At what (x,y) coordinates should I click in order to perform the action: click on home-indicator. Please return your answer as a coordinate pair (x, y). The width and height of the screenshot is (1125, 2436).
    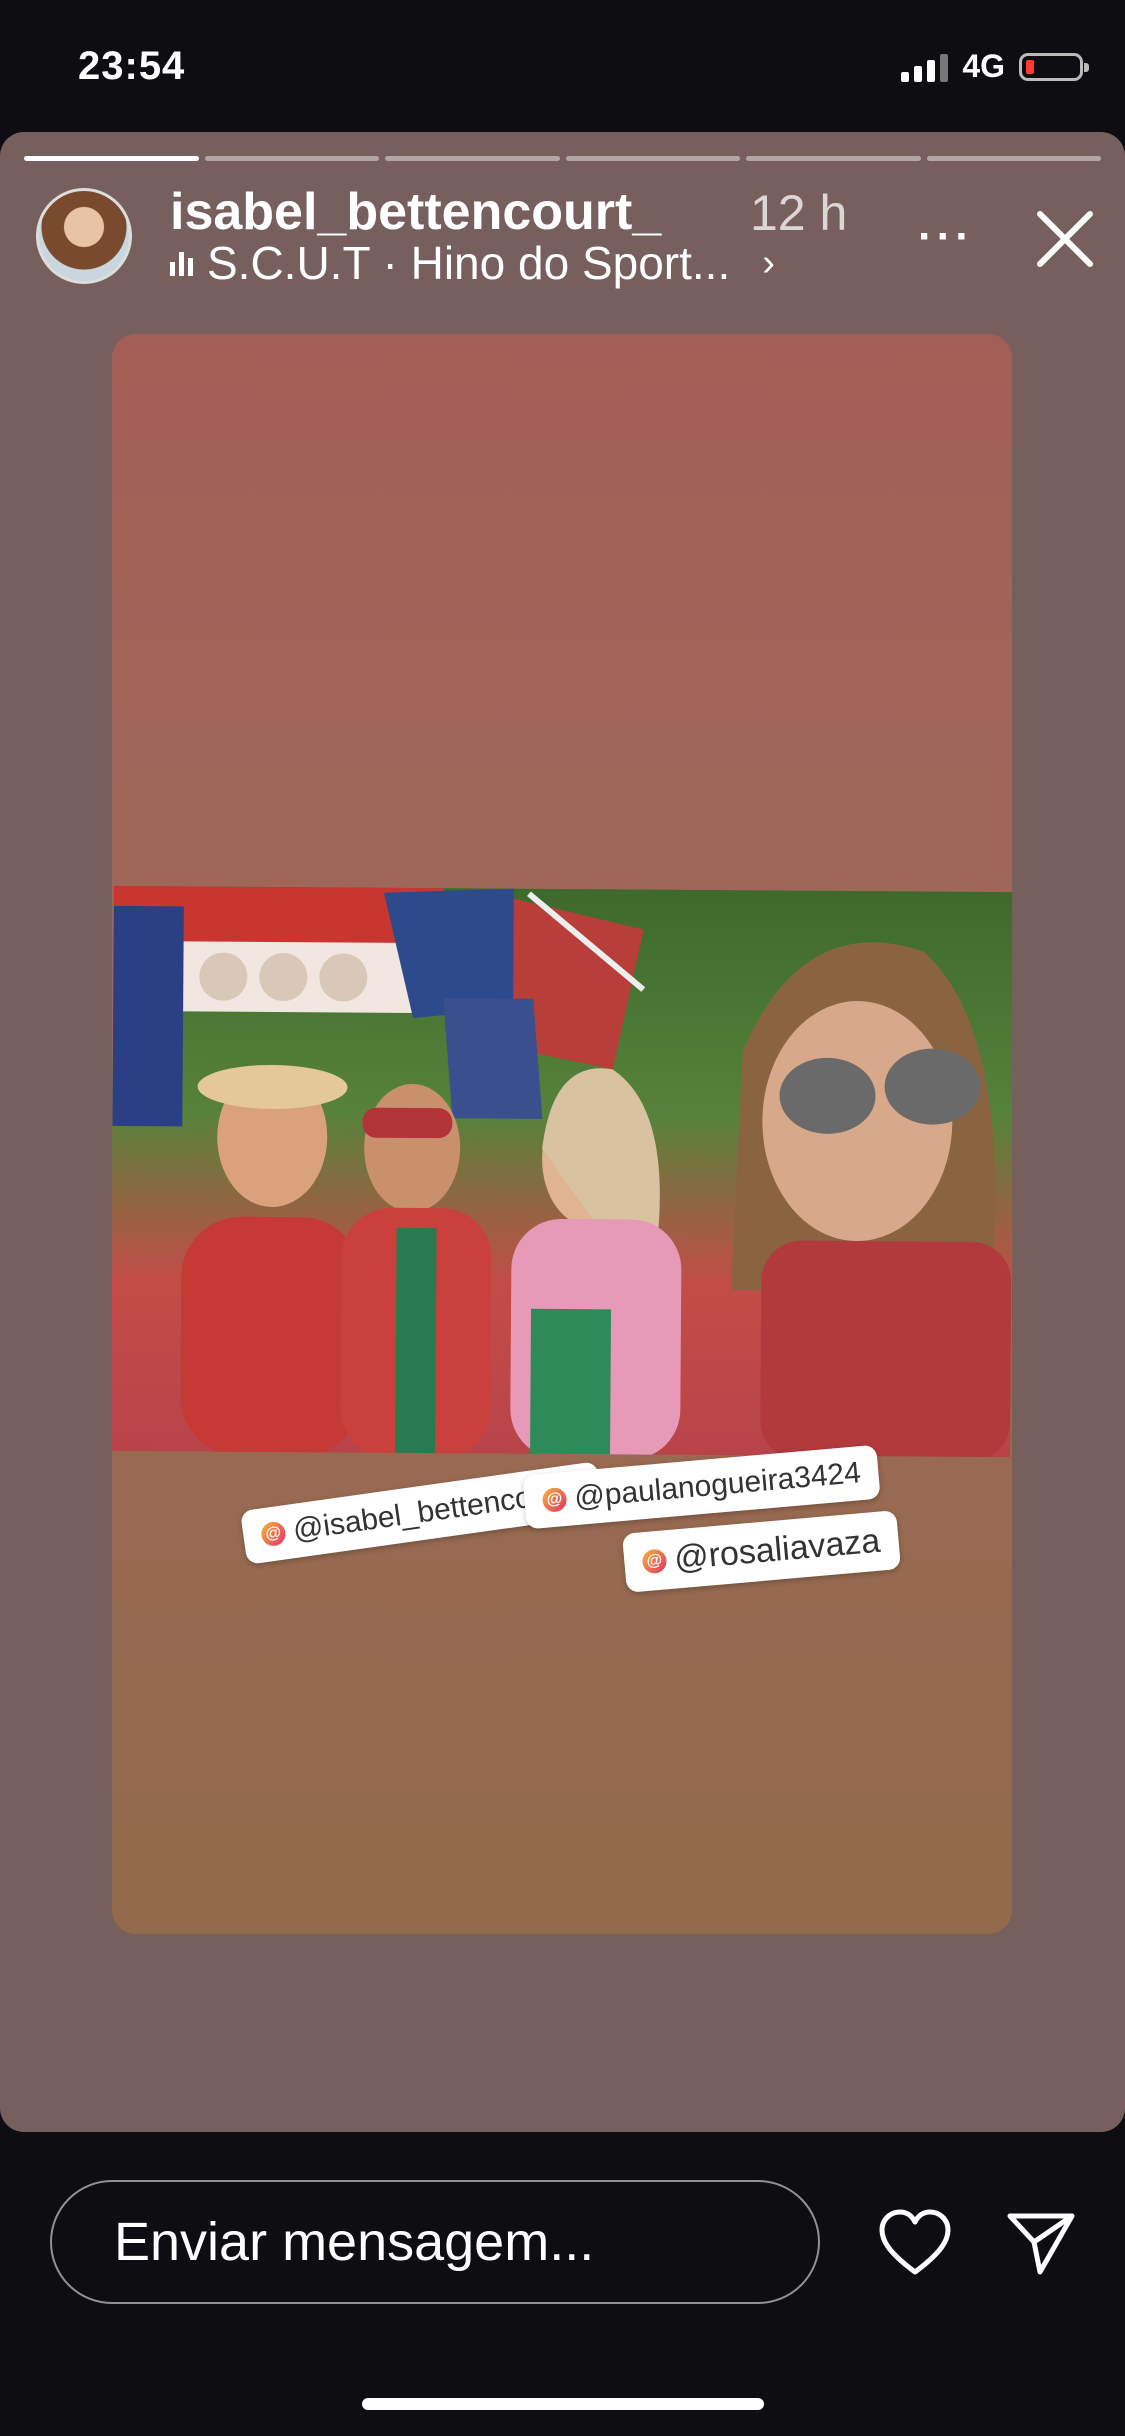
    Looking at the image, I should click on (563, 2404).